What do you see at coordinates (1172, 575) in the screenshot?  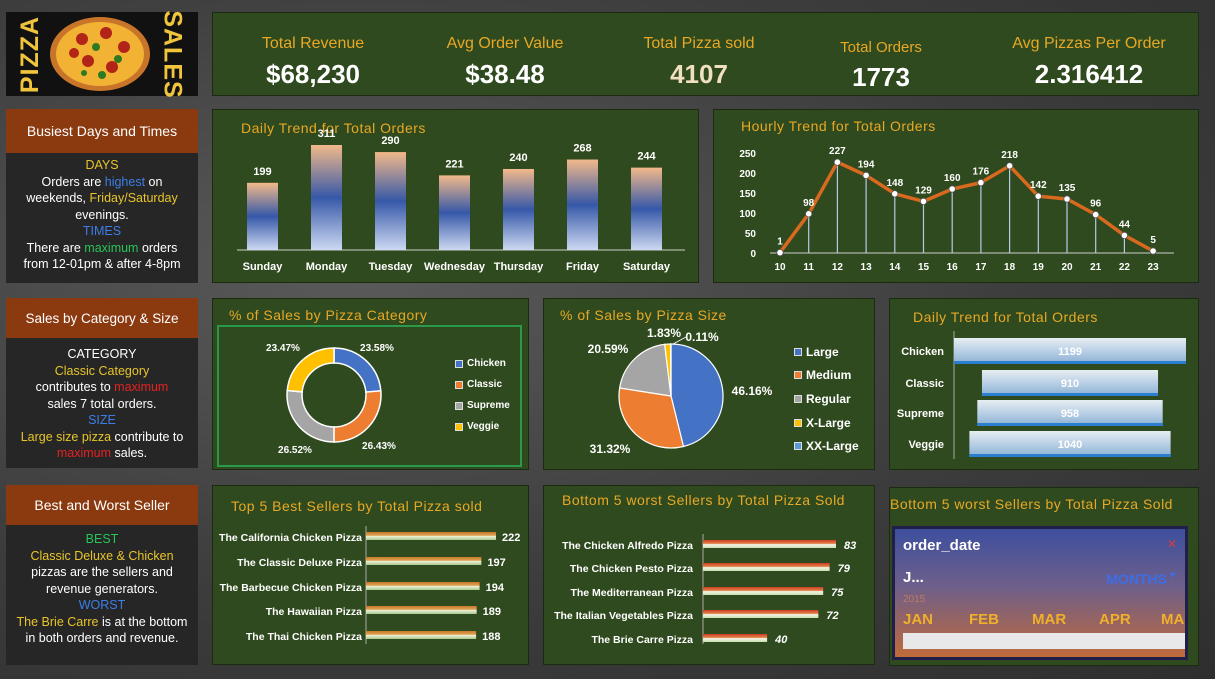 I see `chevron-down-icon: ▼` at bounding box center [1172, 575].